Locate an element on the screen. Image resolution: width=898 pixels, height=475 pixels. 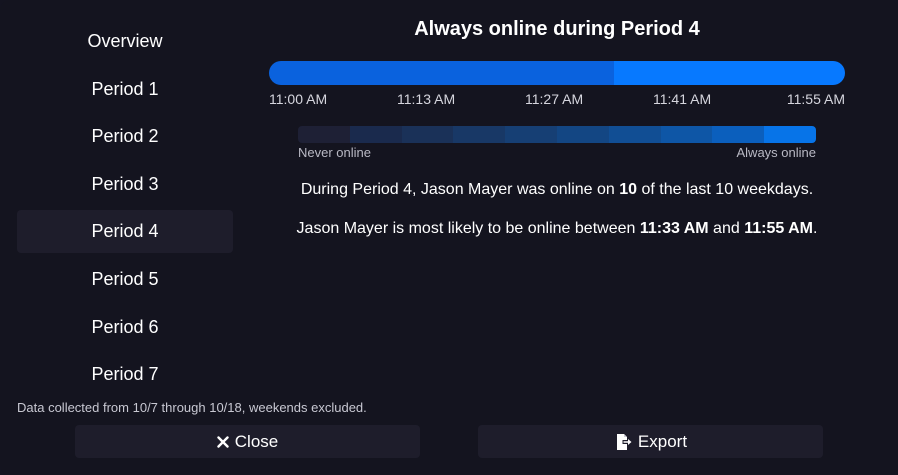
online-frequency-legend is located at coordinates (557, 134).